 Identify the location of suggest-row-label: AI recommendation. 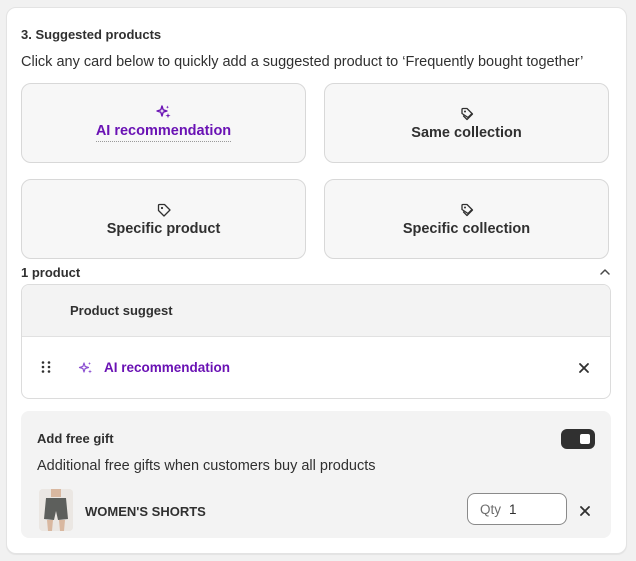
(167, 367).